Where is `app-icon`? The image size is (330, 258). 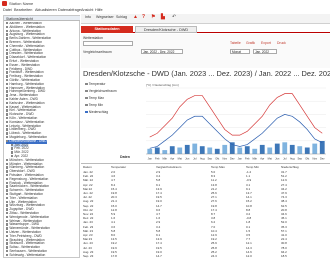 app-icon is located at coordinates (4, 3).